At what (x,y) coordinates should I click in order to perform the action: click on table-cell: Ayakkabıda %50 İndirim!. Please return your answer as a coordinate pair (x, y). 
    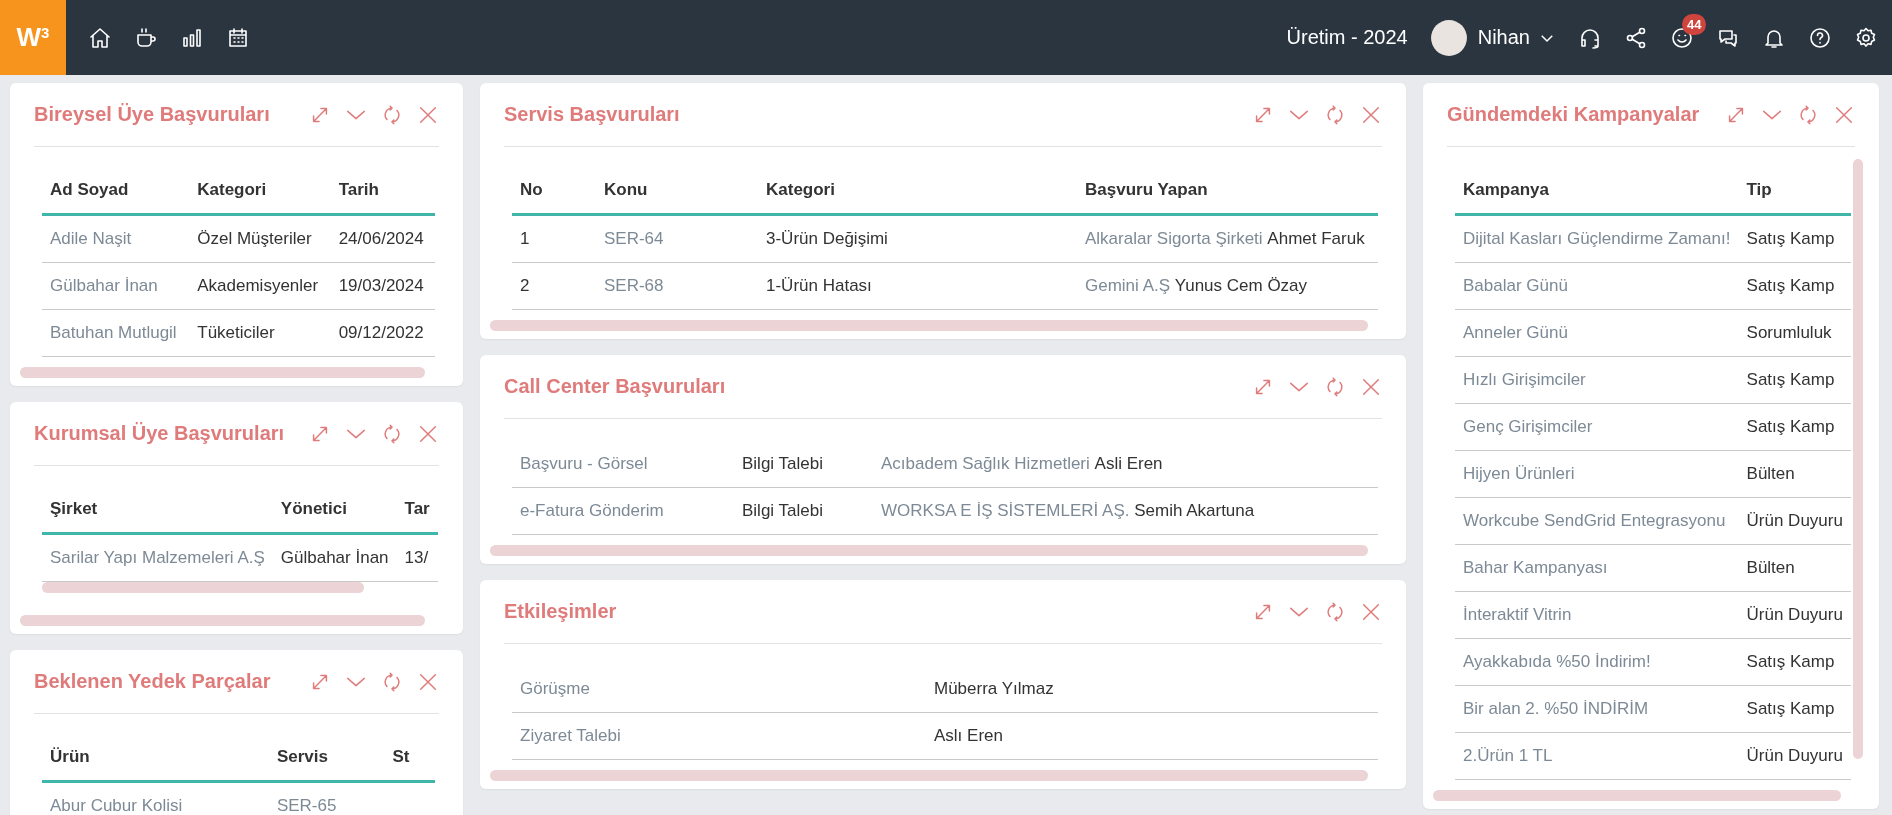
    Looking at the image, I should click on (1597, 662).